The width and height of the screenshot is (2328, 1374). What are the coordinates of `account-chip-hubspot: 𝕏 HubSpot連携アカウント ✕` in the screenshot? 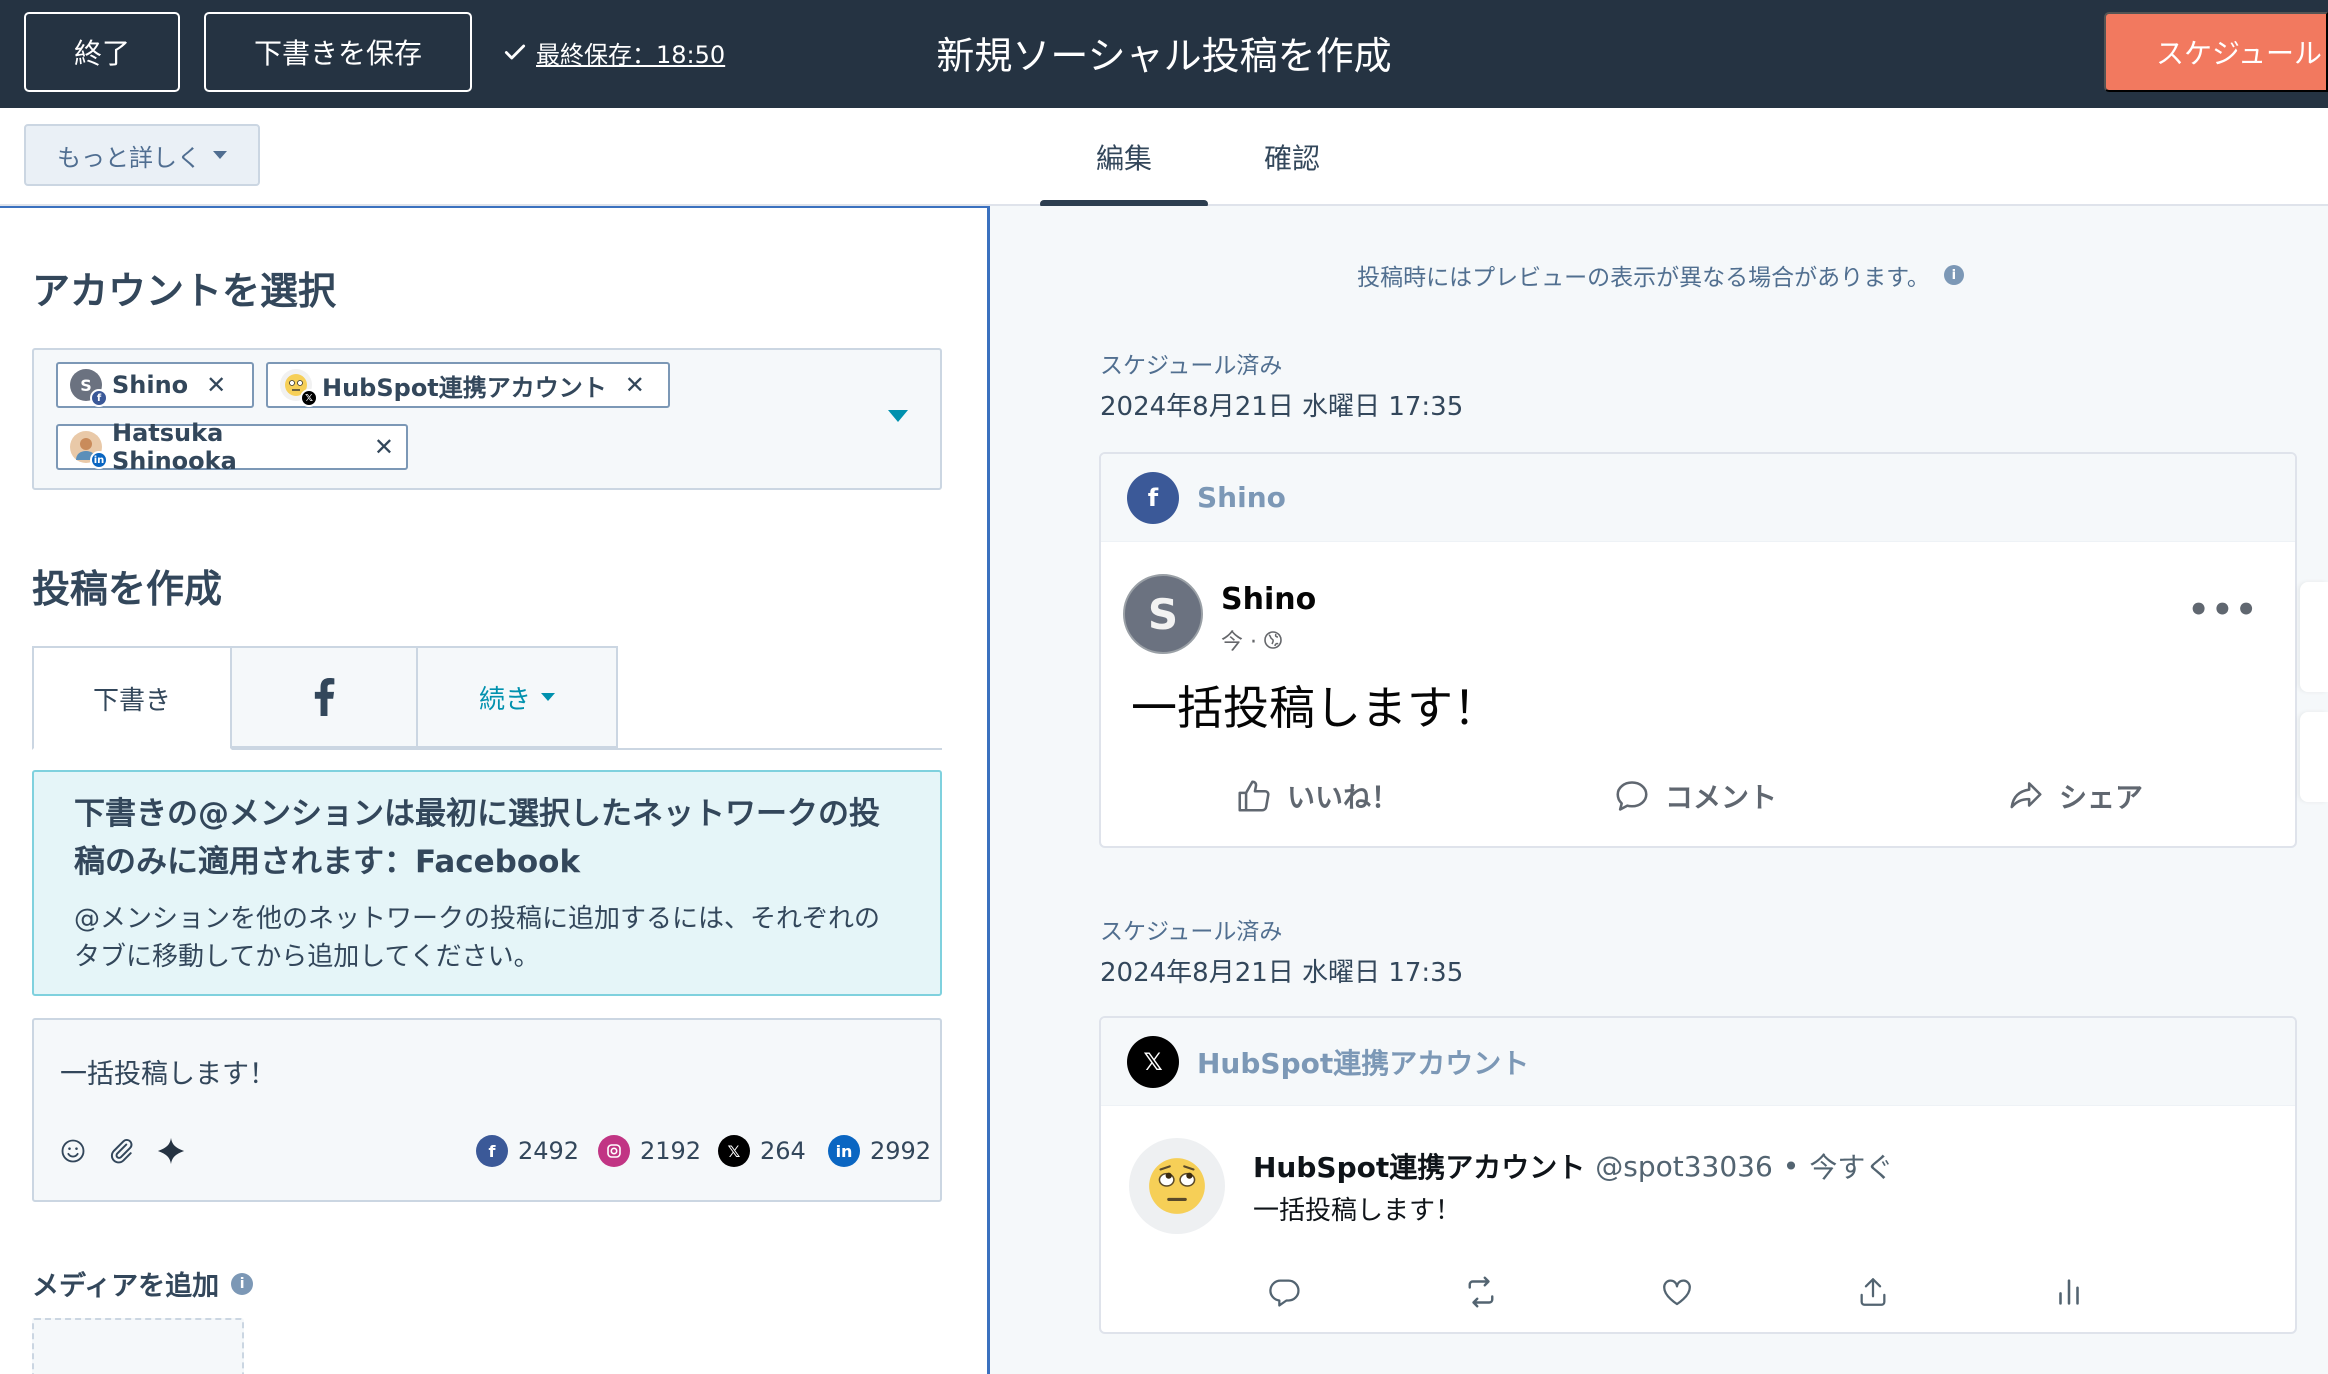 It's located at (468, 385).